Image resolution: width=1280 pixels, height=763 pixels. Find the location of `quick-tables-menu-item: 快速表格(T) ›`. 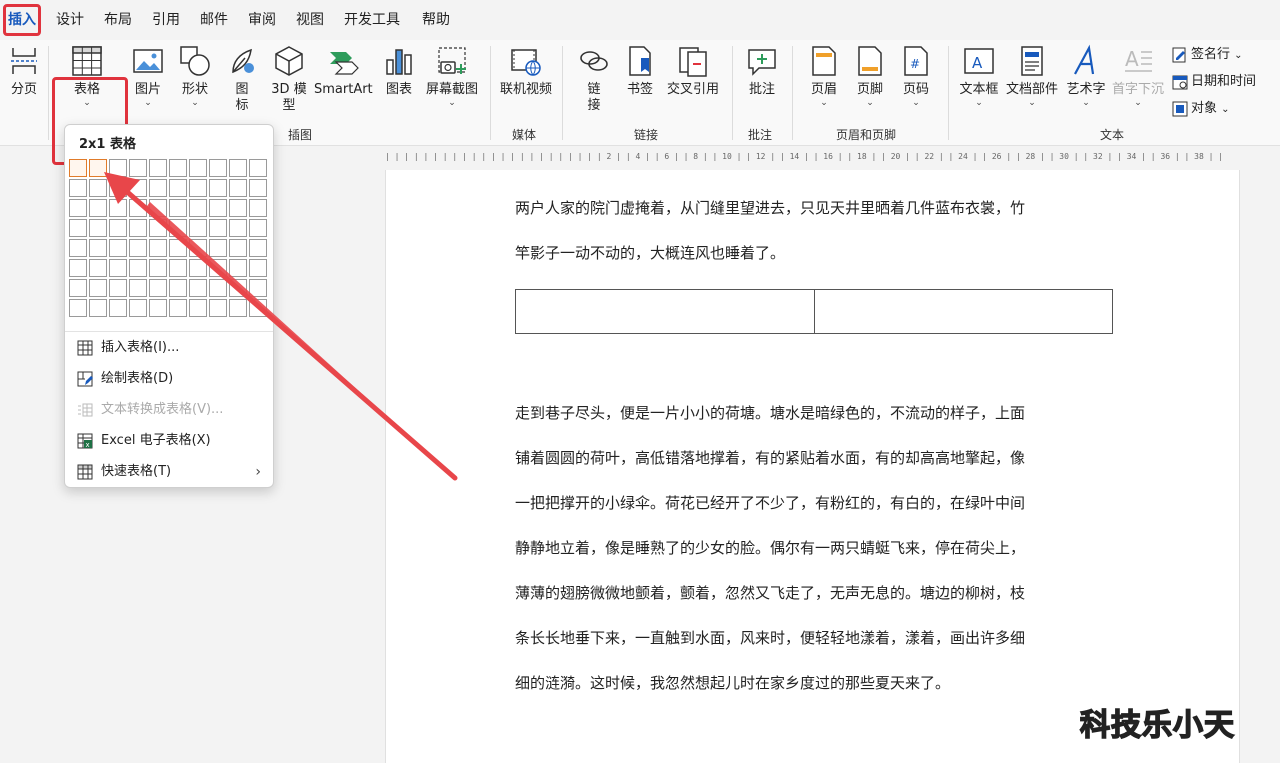

quick-tables-menu-item: 快速表格(T) › is located at coordinates (172, 472).